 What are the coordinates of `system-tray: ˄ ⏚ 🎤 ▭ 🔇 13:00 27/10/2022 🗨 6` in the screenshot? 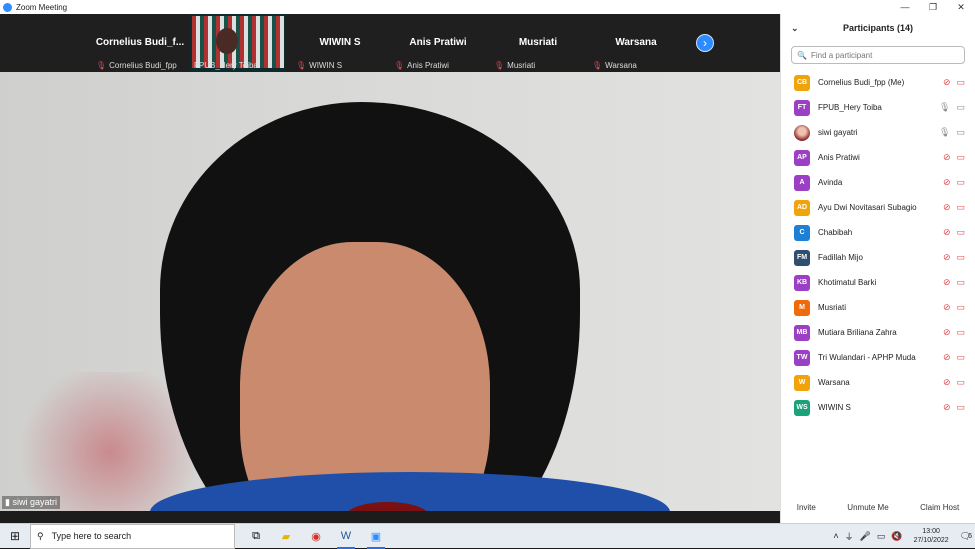 It's located at (902, 536).